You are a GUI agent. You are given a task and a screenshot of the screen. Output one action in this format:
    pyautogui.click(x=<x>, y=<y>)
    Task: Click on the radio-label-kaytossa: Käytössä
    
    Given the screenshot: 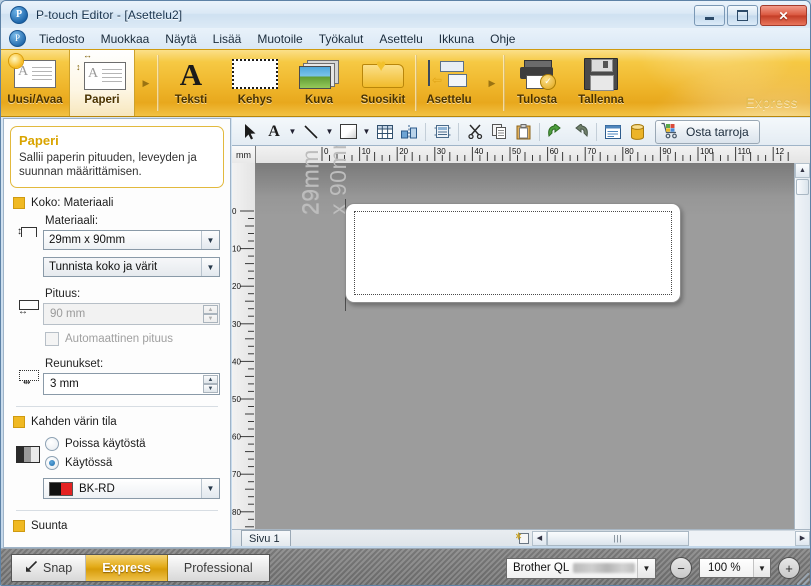 What is the action you would take?
    pyautogui.click(x=89, y=463)
    